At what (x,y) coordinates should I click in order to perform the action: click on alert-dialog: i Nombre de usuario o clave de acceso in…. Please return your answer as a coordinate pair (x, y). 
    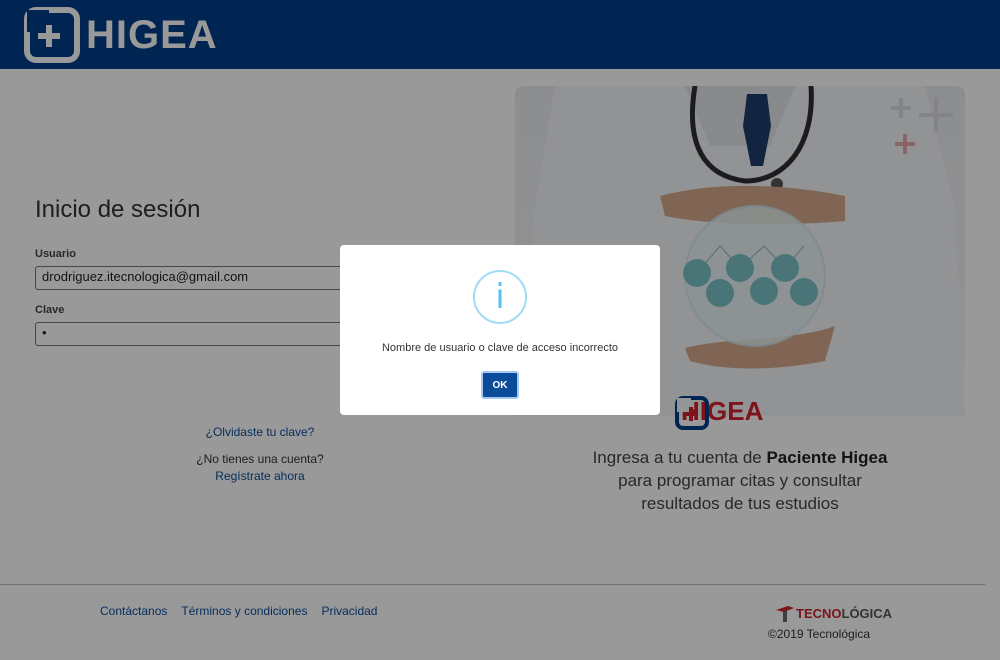
    Looking at the image, I should click on (500, 330).